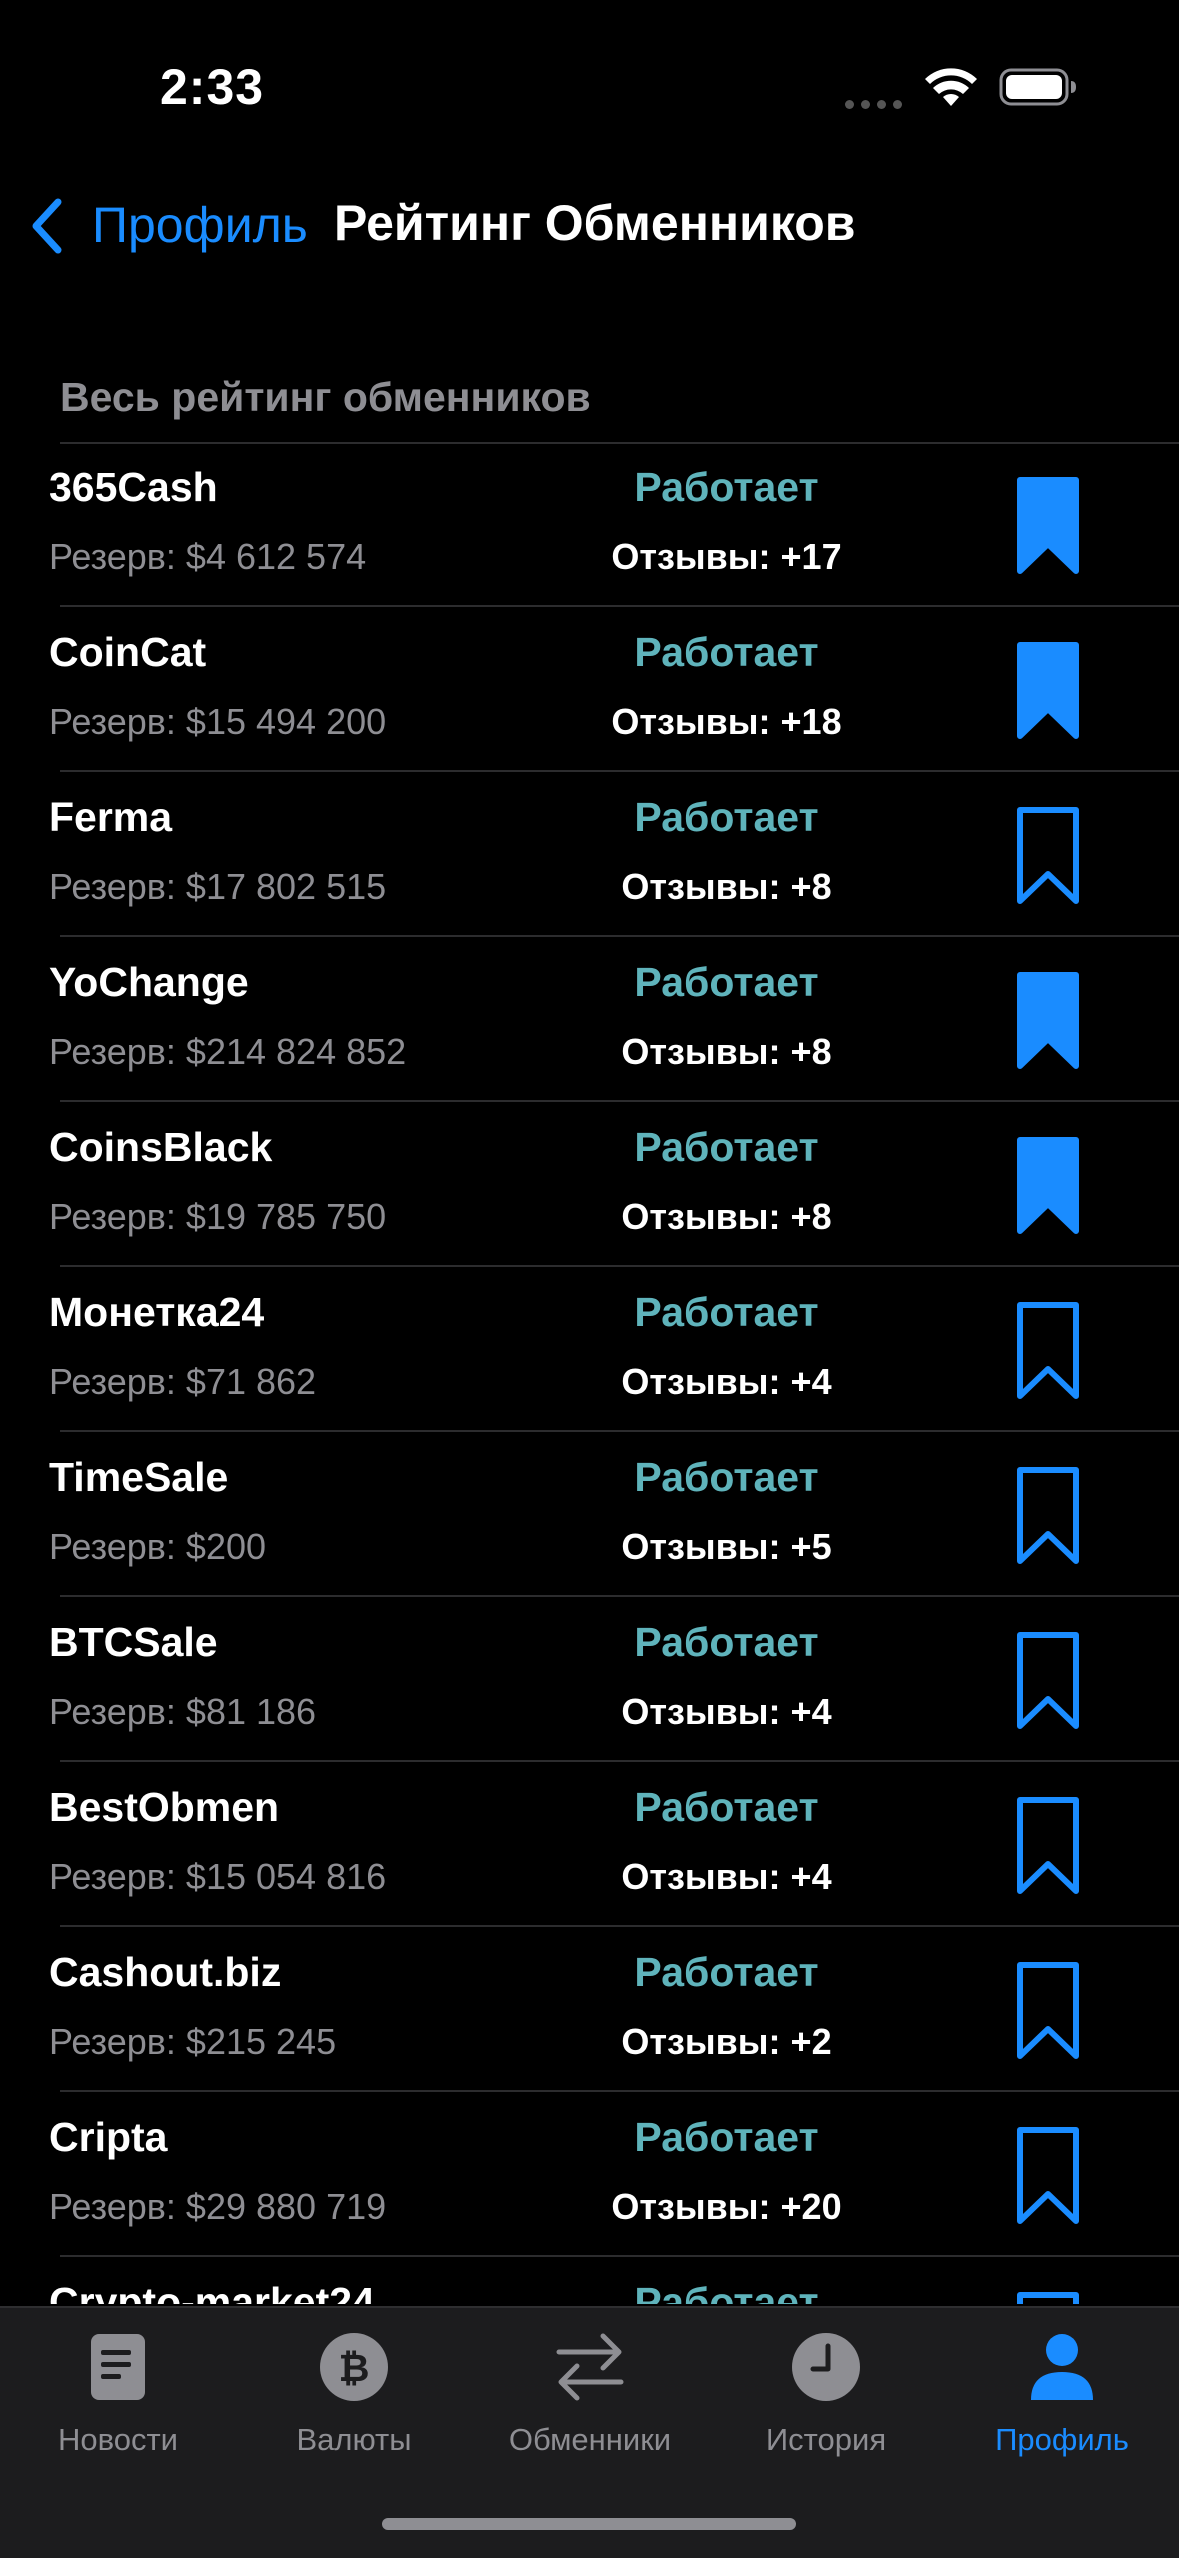 The image size is (1179, 2558). Describe the element at coordinates (325, 397) in the screenshot. I see `section-header: Весь рейтинг обменников` at that location.